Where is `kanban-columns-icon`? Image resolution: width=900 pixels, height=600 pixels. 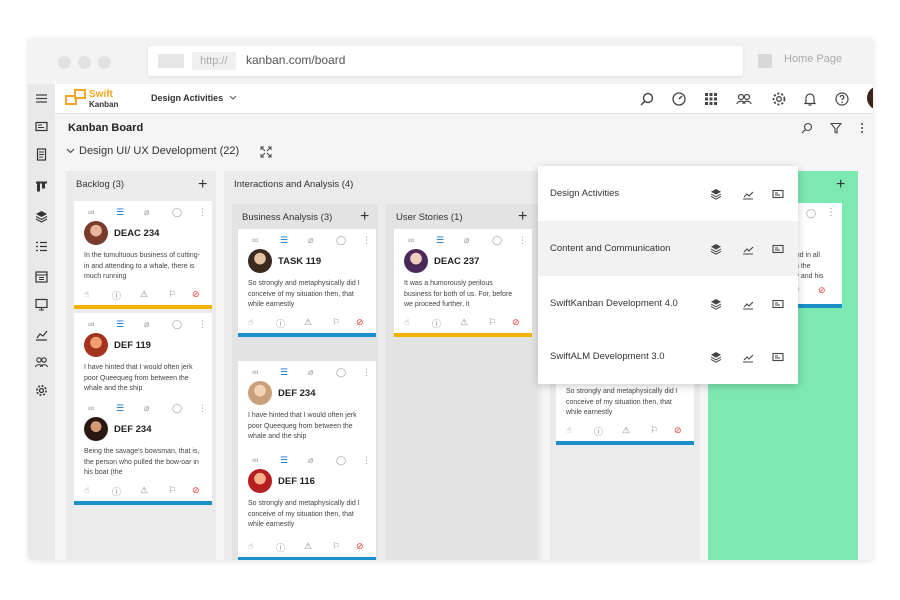
kanban-columns-icon is located at coordinates (41, 186).